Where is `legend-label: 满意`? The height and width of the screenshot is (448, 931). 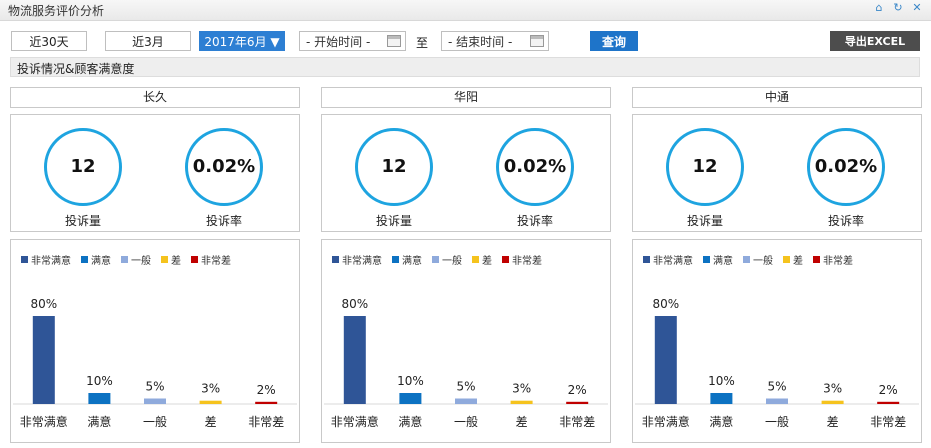 legend-label: 满意 is located at coordinates (101, 261).